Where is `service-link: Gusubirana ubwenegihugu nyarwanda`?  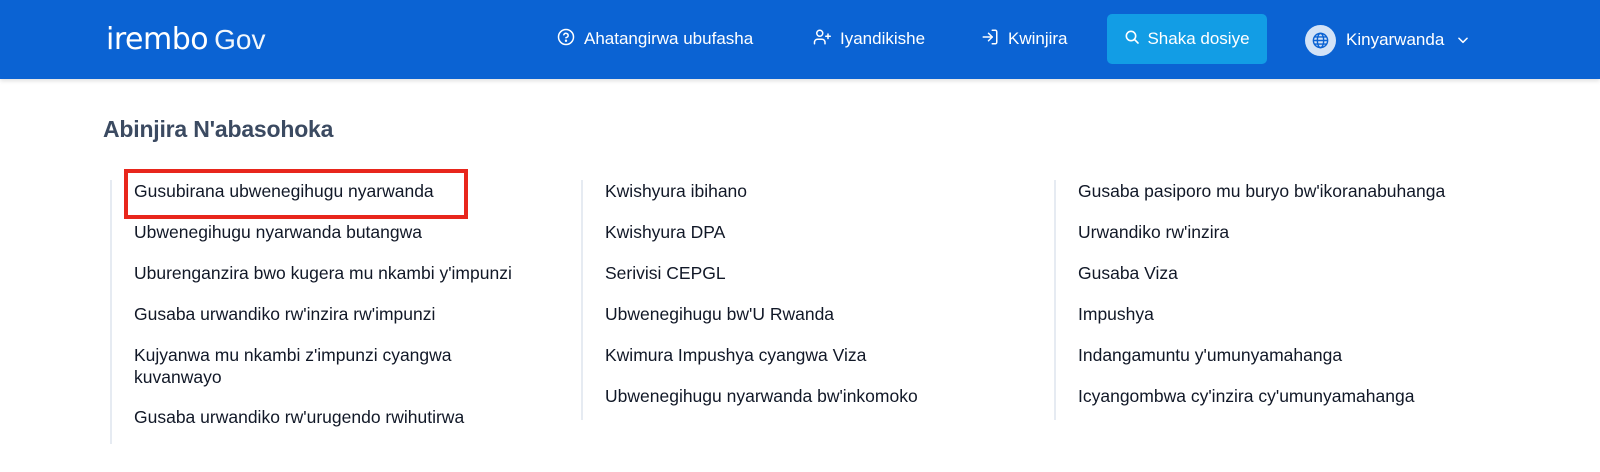 service-link: Gusubirana ubwenegihugu nyarwanda is located at coordinates (284, 191).